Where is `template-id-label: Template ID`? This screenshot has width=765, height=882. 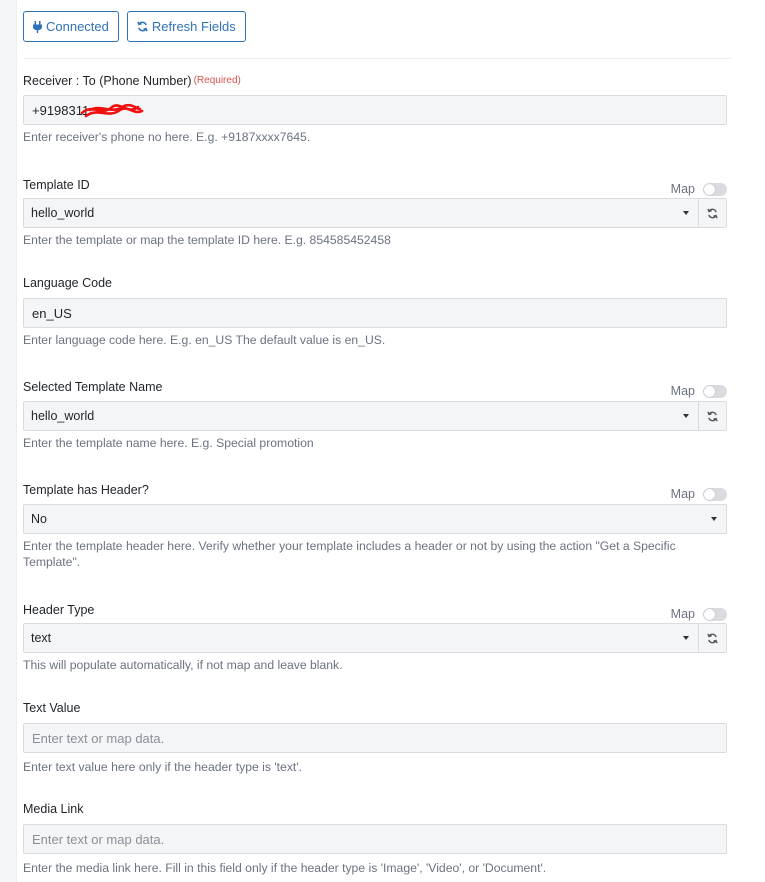
template-id-label: Template ID is located at coordinates (56, 184).